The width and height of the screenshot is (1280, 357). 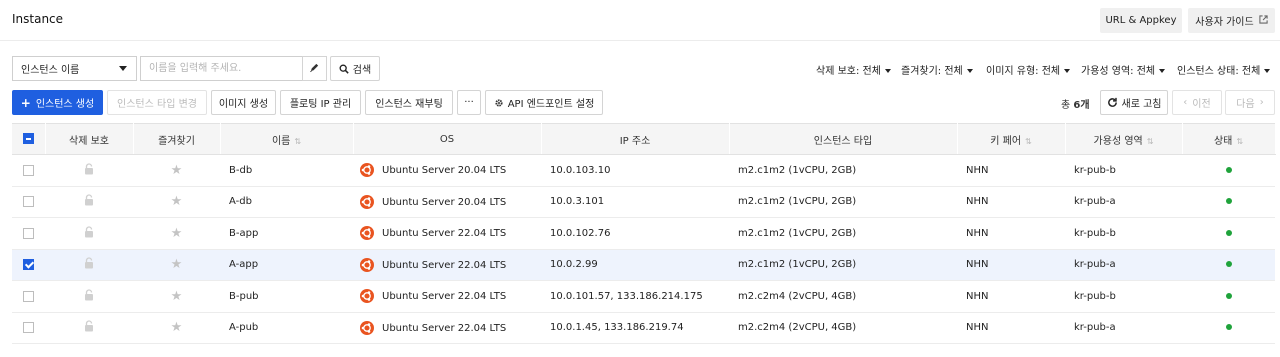 I want to click on column-header-sortable: 키 페어 ⇅, so click(x=1011, y=139).